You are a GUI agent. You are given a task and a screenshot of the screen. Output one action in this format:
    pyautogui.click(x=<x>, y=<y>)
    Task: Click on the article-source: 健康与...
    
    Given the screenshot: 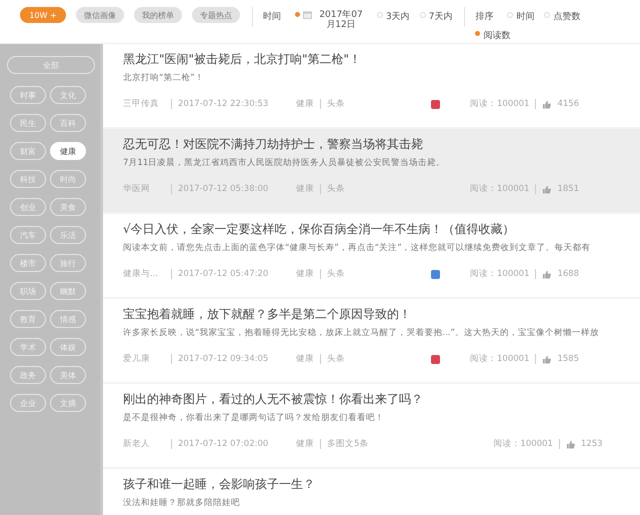 What is the action you would take?
    pyautogui.click(x=141, y=274)
    